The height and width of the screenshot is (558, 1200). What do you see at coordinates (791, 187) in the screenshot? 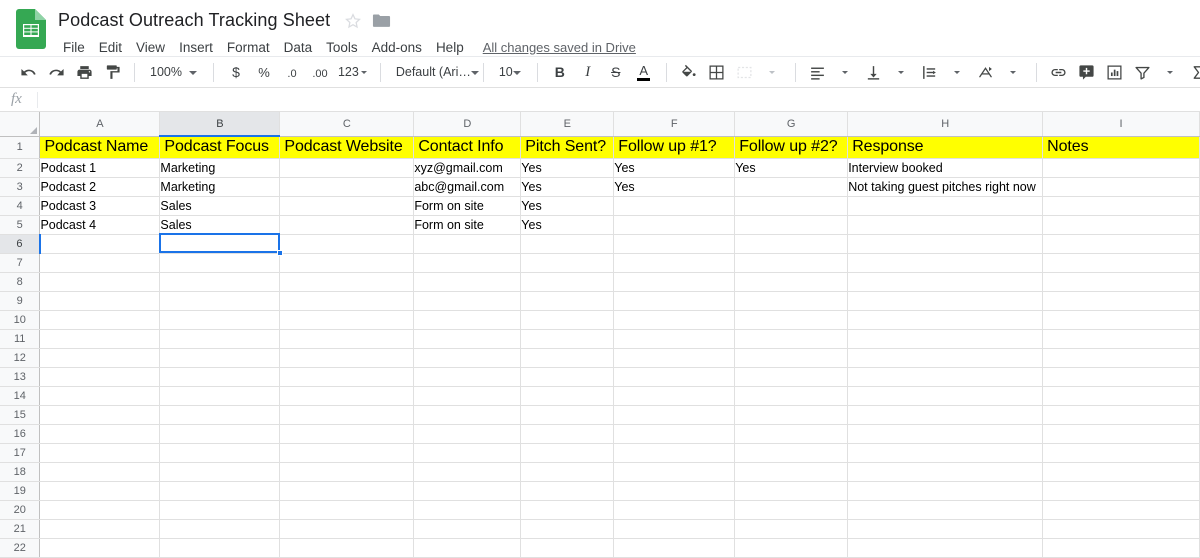
I see `cell-G3` at bounding box center [791, 187].